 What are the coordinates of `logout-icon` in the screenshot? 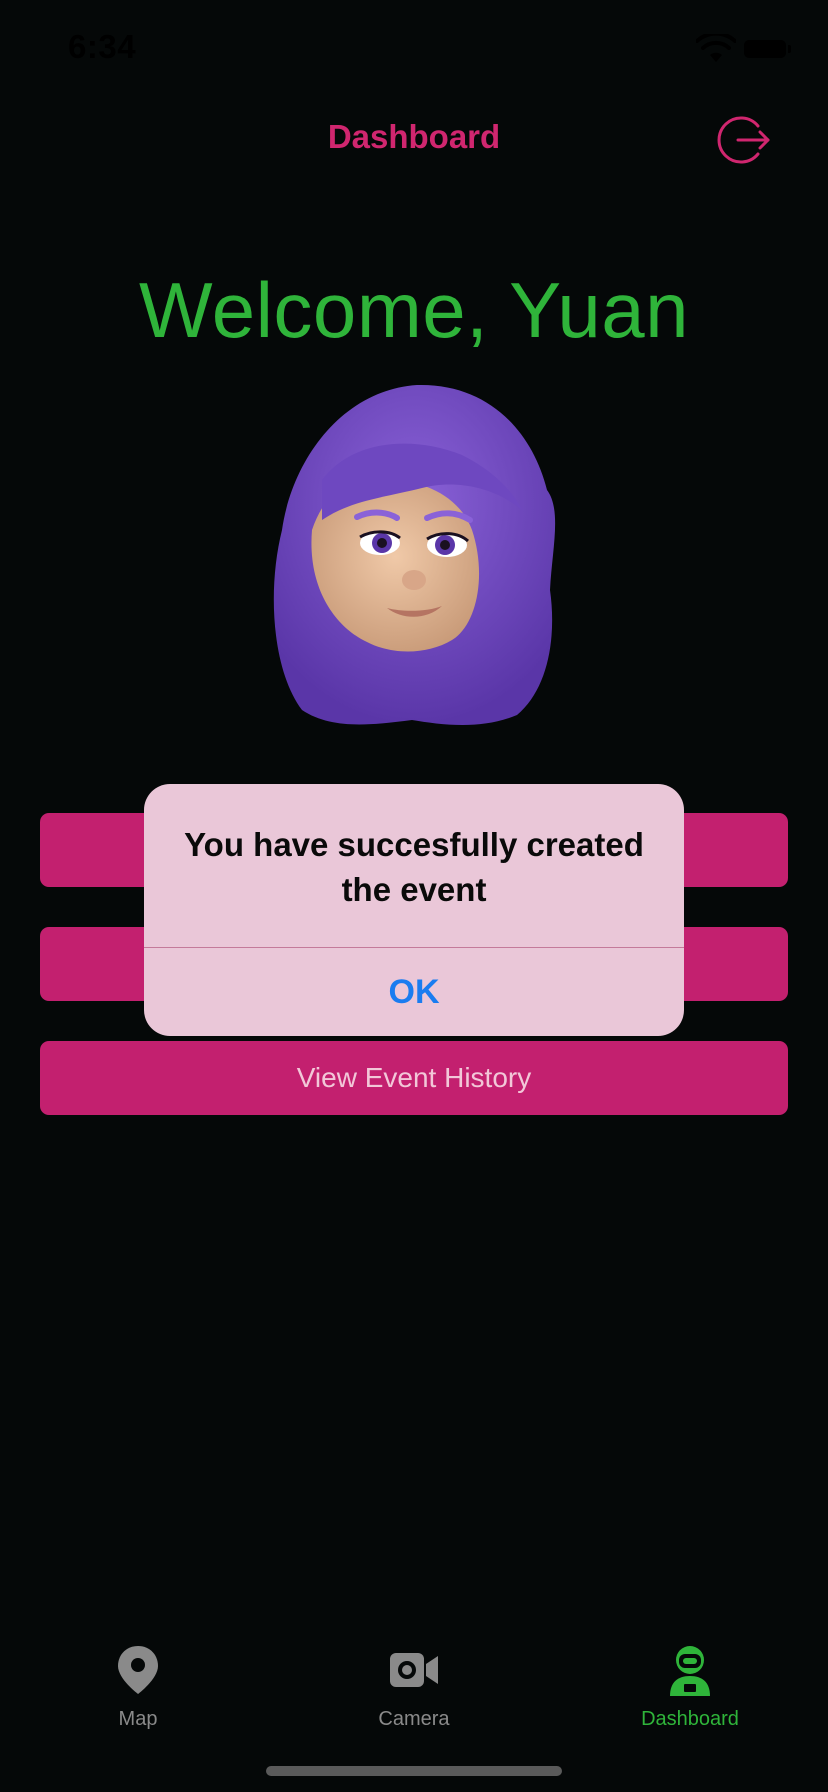 It's located at (744, 140).